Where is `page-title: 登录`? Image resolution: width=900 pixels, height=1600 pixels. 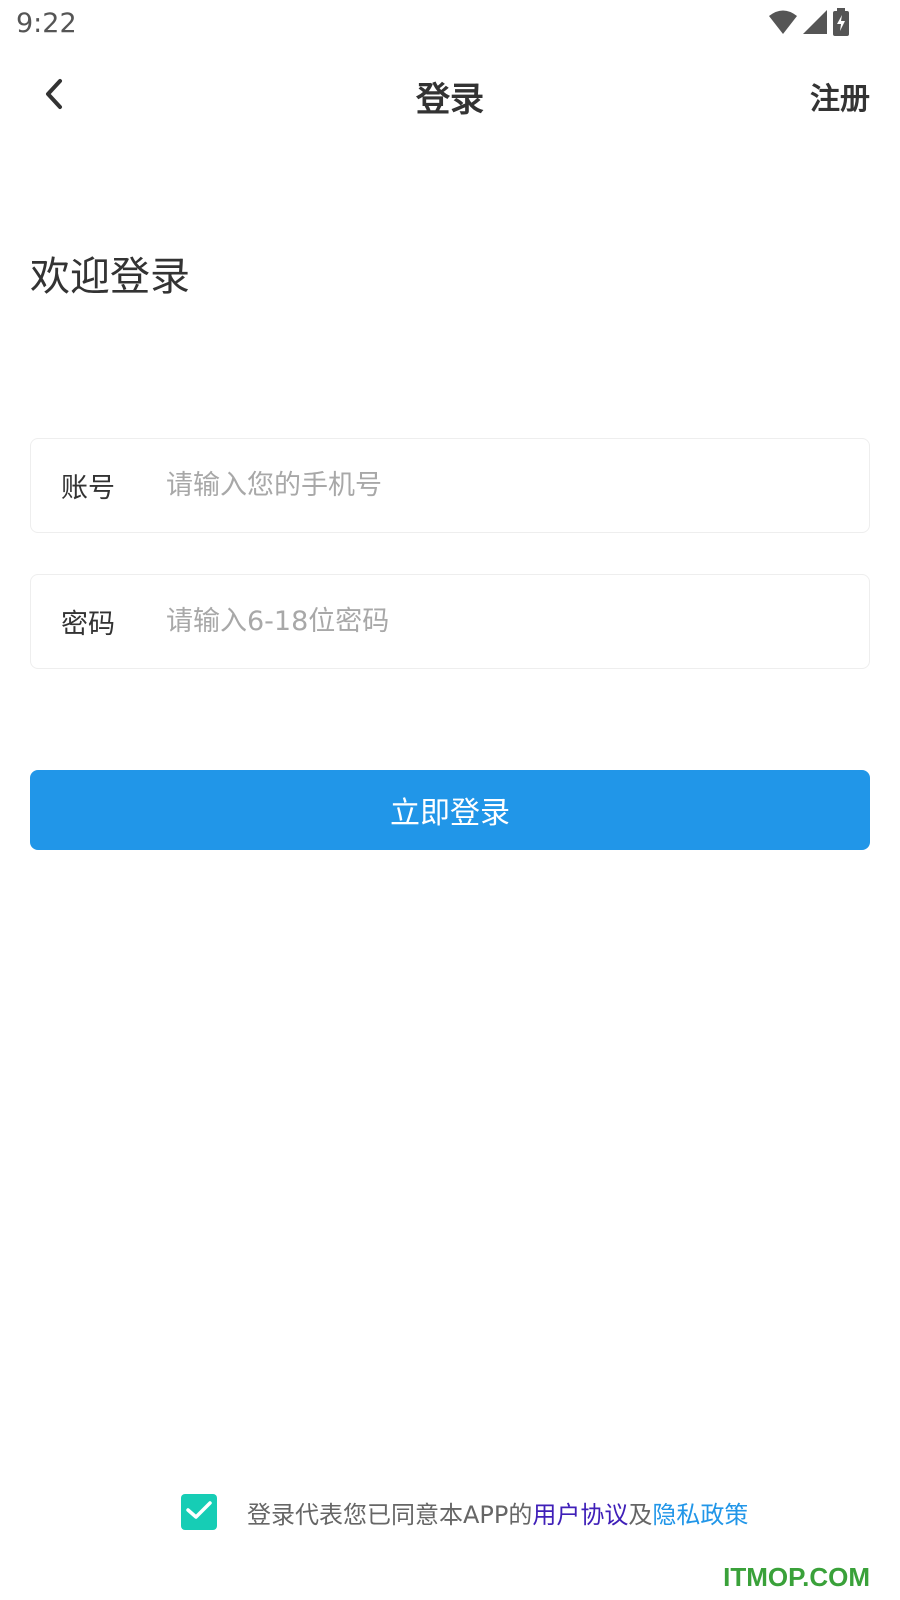 page-title: 登录 is located at coordinates (450, 100).